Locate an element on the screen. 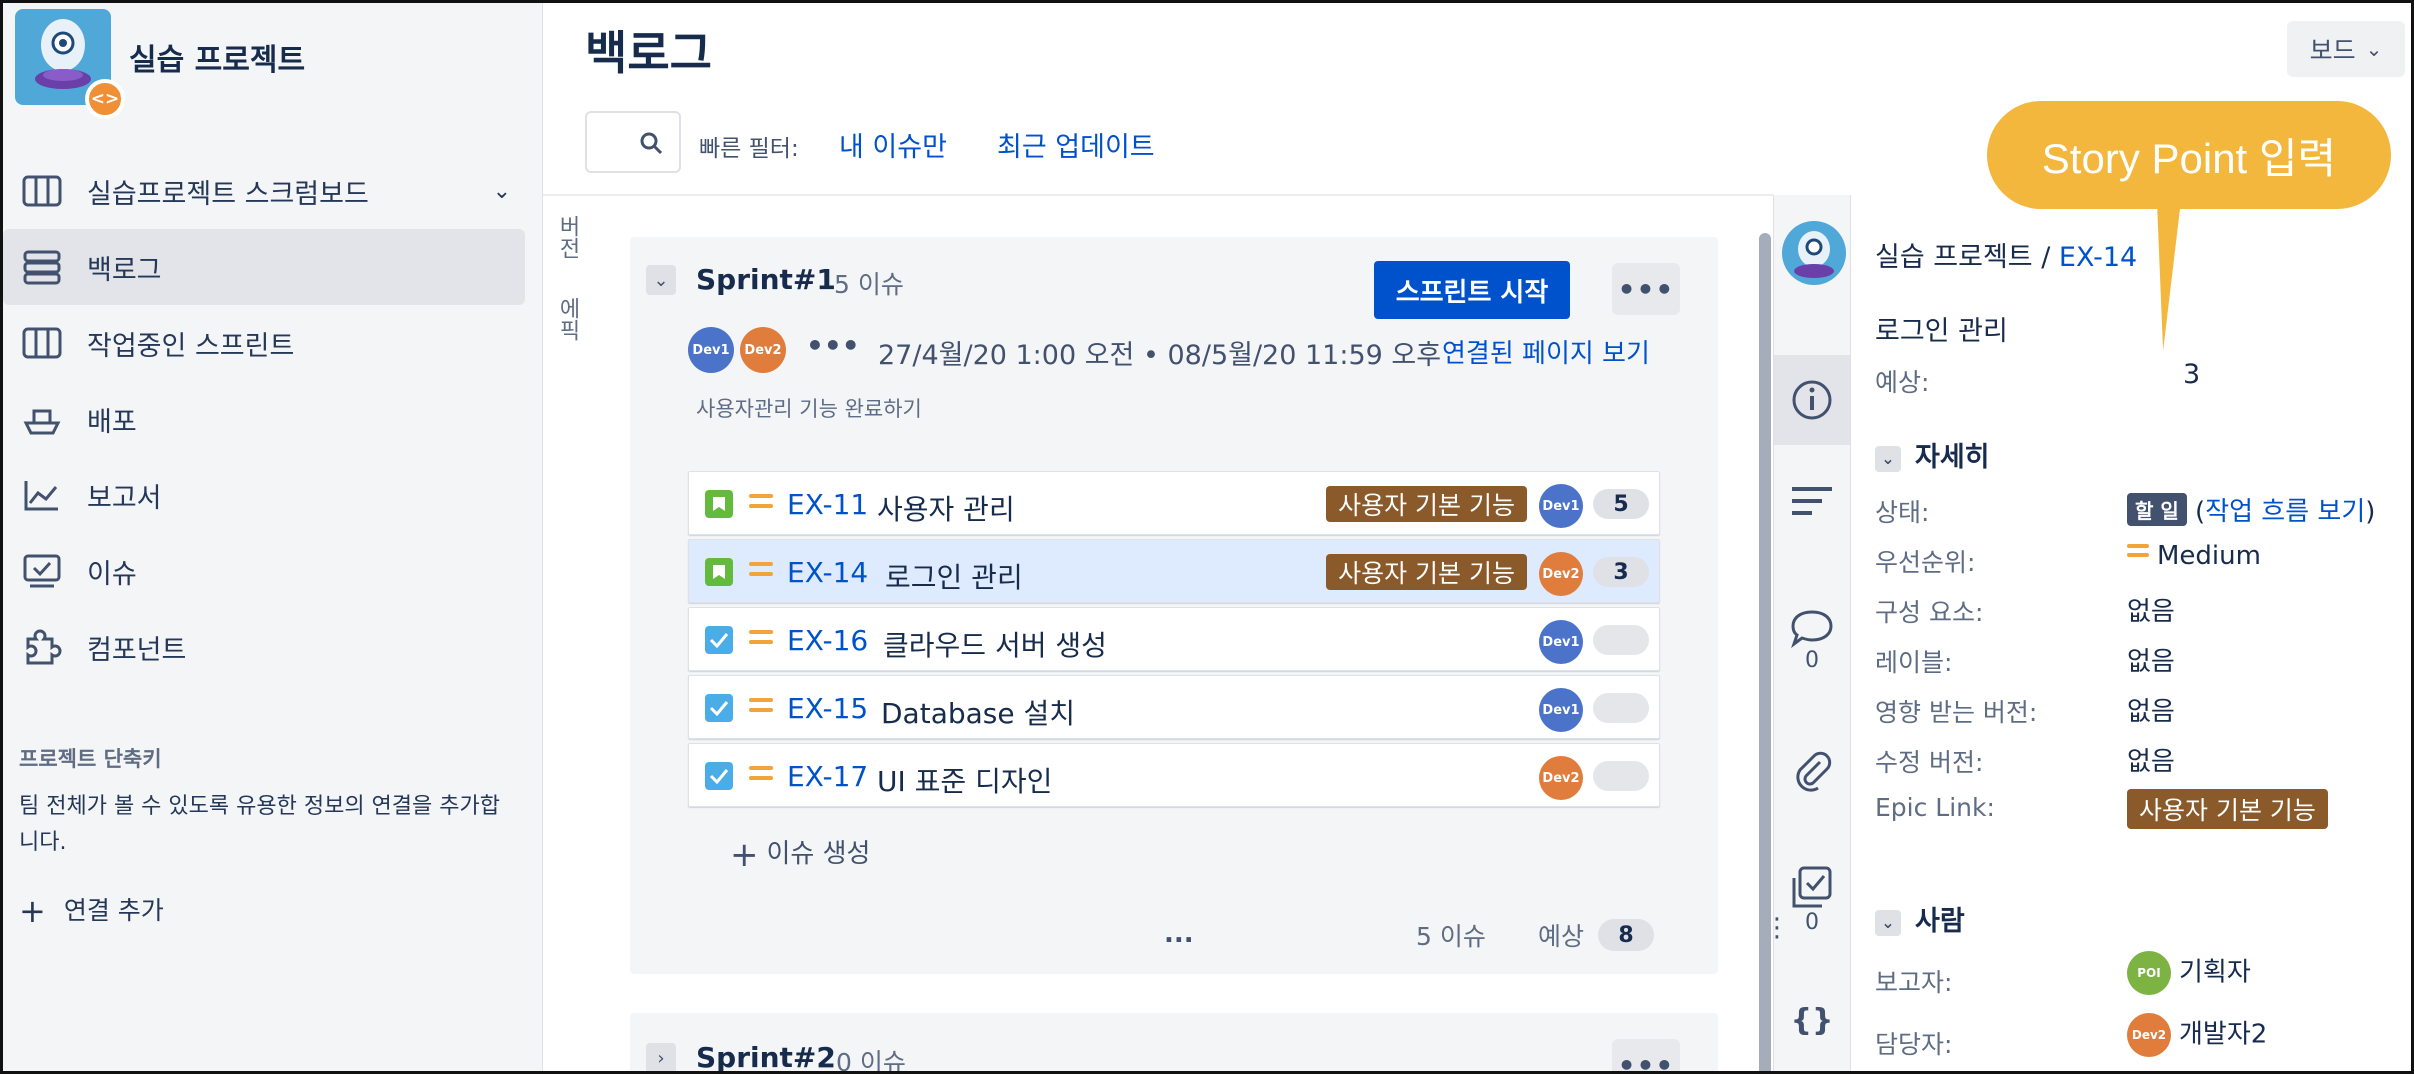 This screenshot has width=2414, height=1074. search-input is located at coordinates (633, 142).